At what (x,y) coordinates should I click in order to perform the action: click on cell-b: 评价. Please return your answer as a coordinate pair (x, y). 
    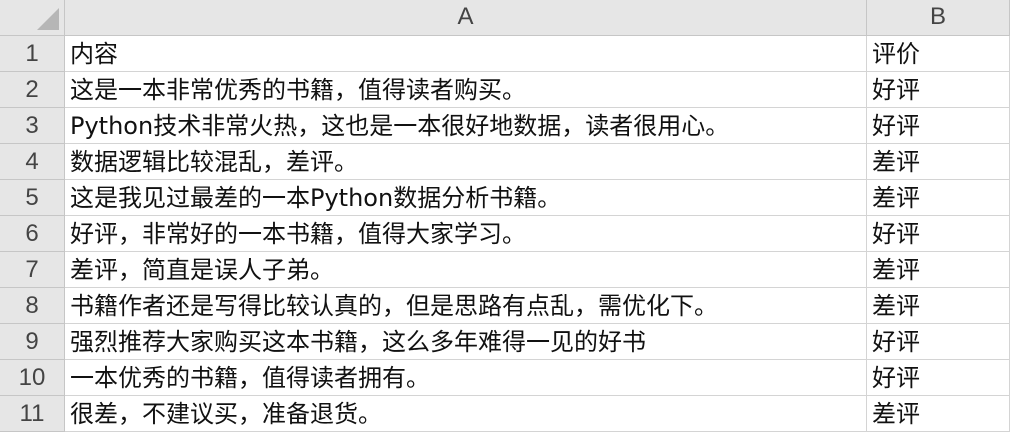
    Looking at the image, I should click on (938, 54).